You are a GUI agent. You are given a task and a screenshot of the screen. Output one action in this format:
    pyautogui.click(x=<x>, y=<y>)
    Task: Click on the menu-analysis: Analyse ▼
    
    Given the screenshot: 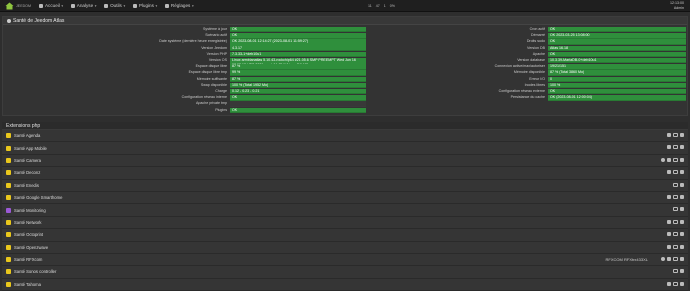 What is the action you would take?
    pyautogui.click(x=83, y=5)
    